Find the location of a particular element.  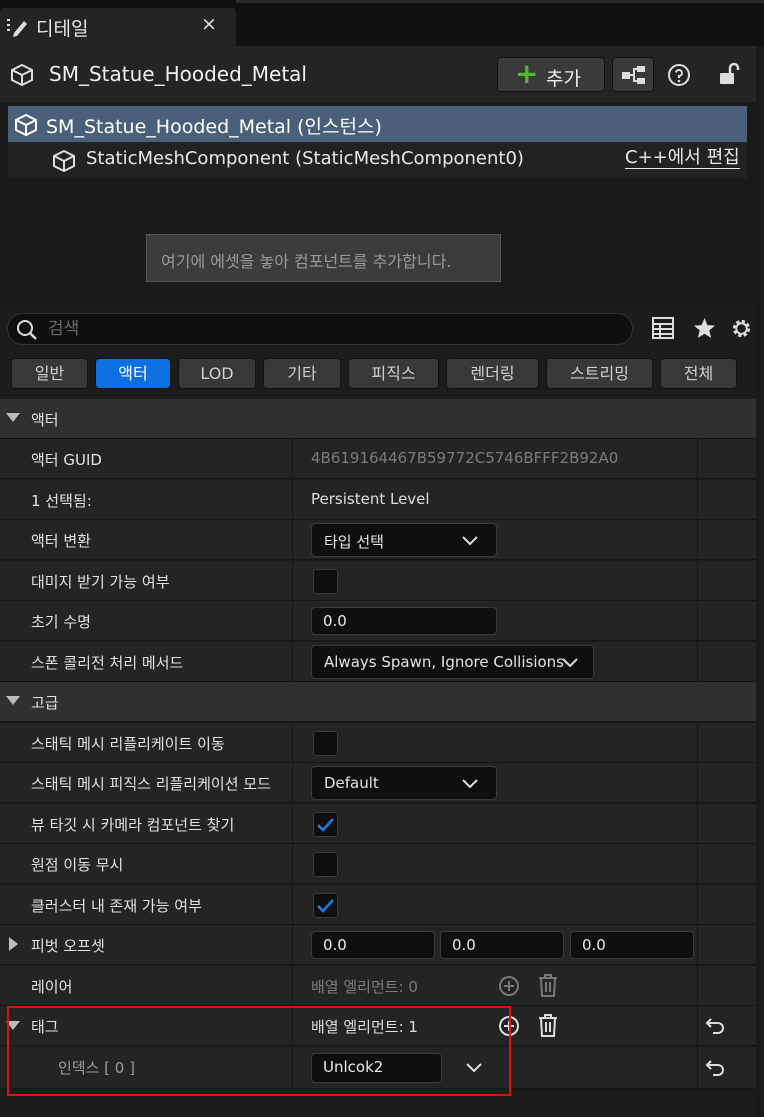

cluster-checkbox is located at coordinates (325, 905).